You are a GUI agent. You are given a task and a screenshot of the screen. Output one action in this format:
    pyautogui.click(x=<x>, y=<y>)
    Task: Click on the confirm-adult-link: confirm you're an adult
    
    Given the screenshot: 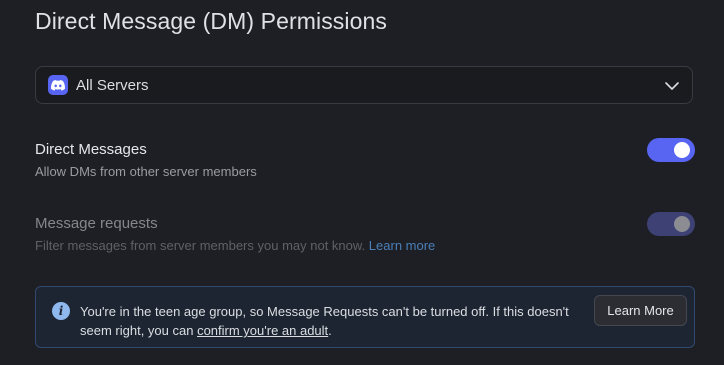 What is the action you would take?
    pyautogui.click(x=262, y=330)
    